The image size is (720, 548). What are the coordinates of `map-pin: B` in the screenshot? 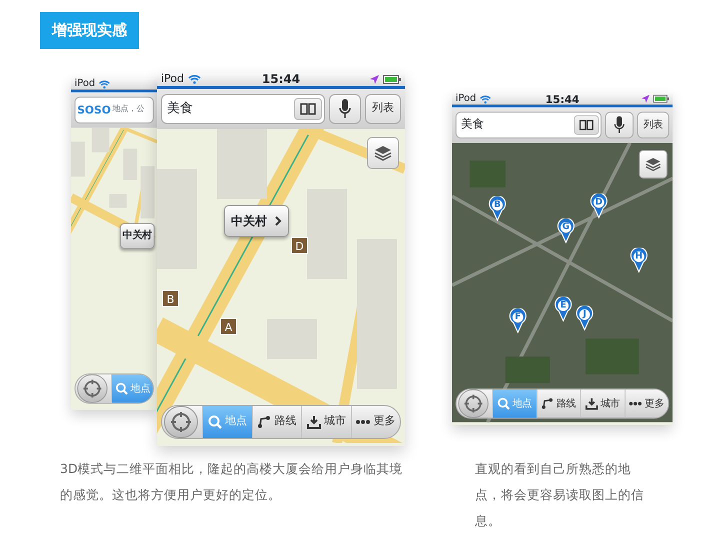 It's located at (497, 208).